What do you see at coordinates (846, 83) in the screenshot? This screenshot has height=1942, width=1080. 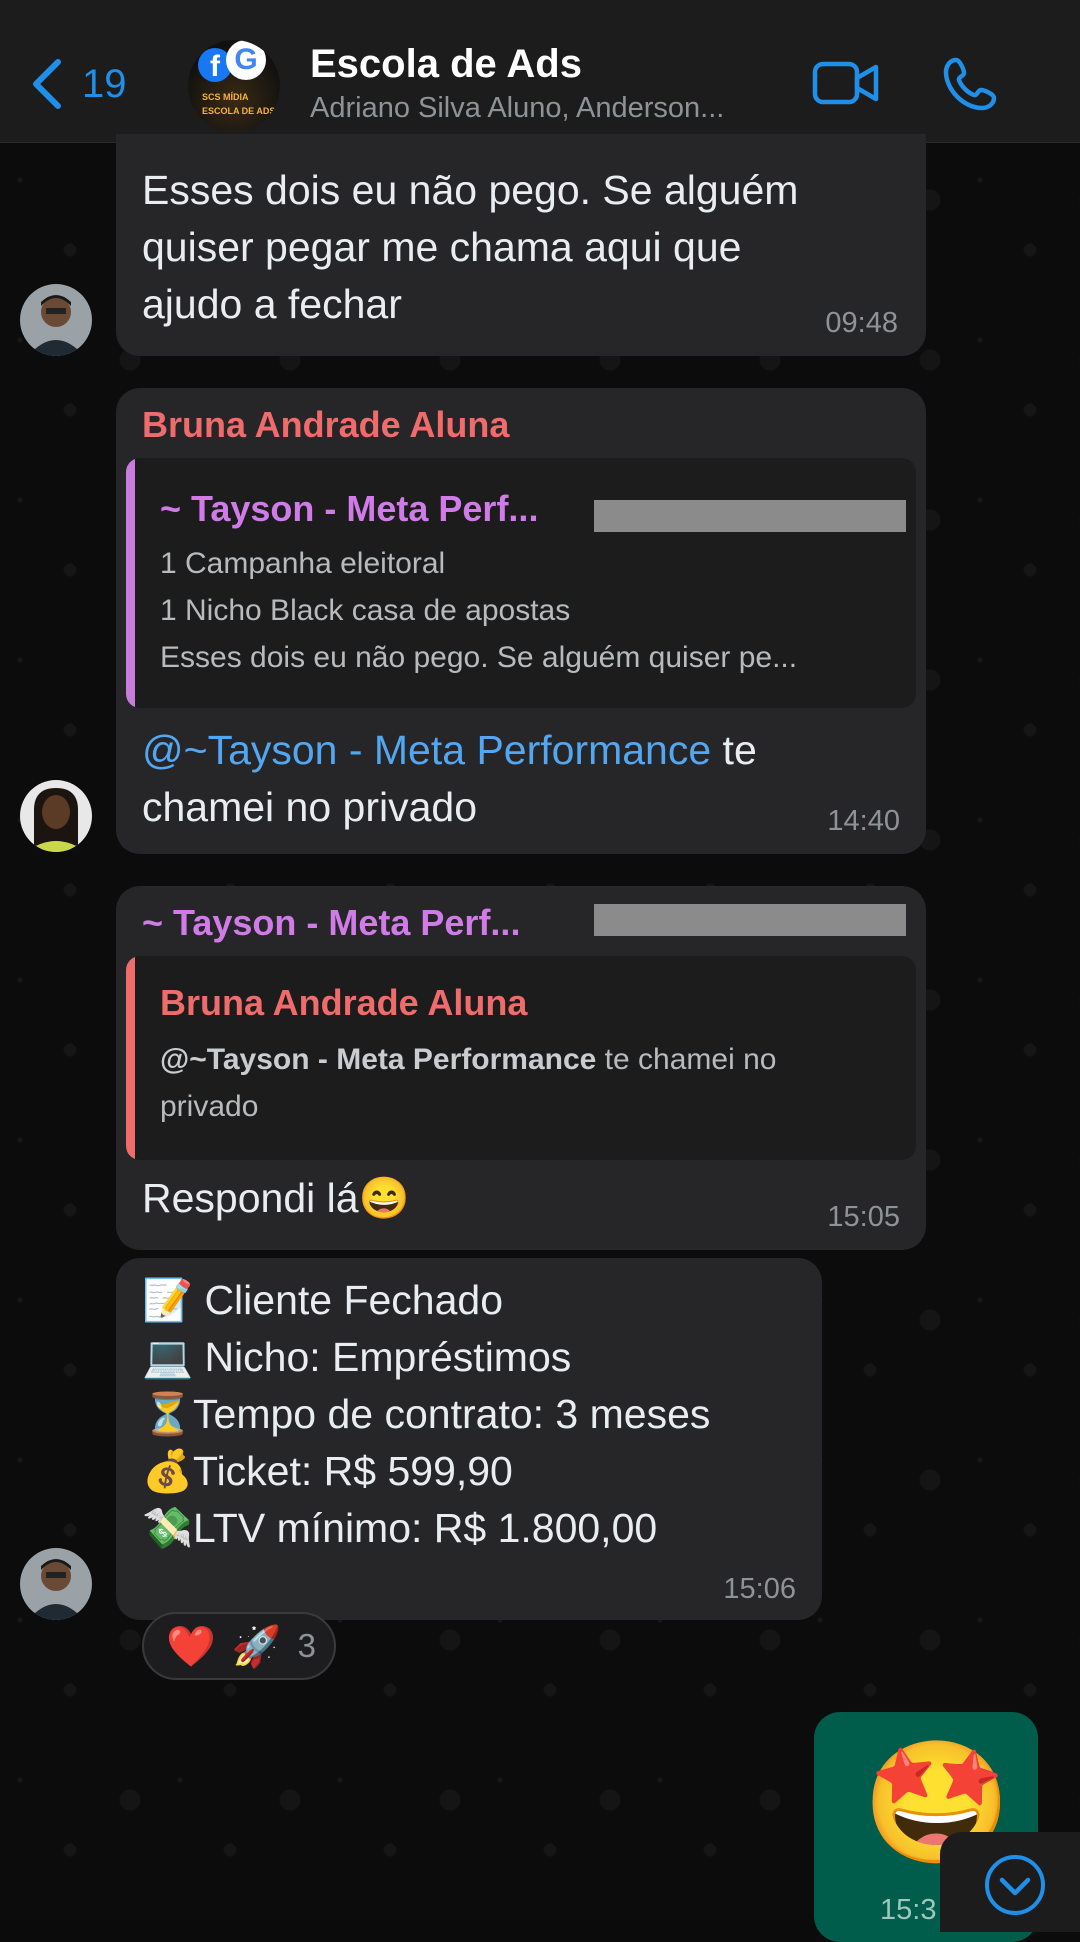 I see `video-camera-icon` at bounding box center [846, 83].